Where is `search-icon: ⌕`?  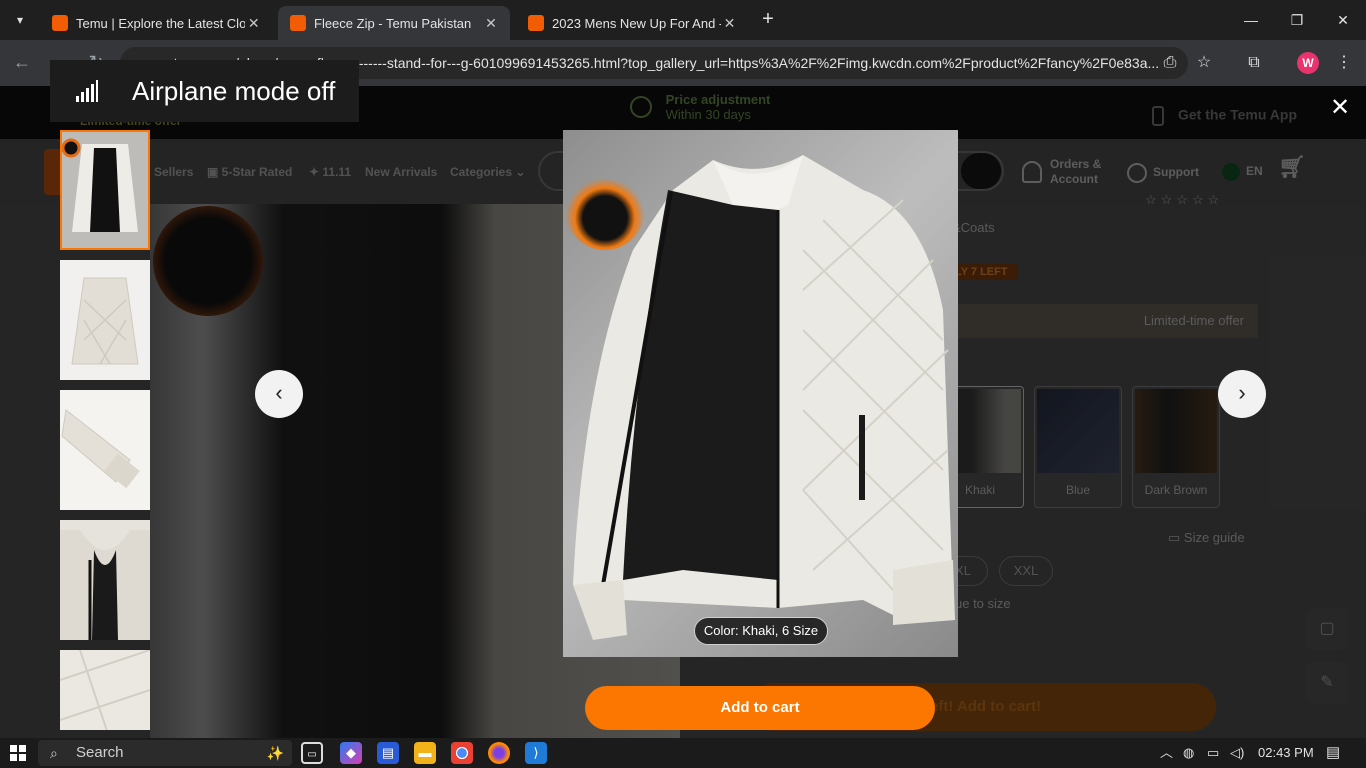
search-icon: ⌕ is located at coordinates (54, 753).